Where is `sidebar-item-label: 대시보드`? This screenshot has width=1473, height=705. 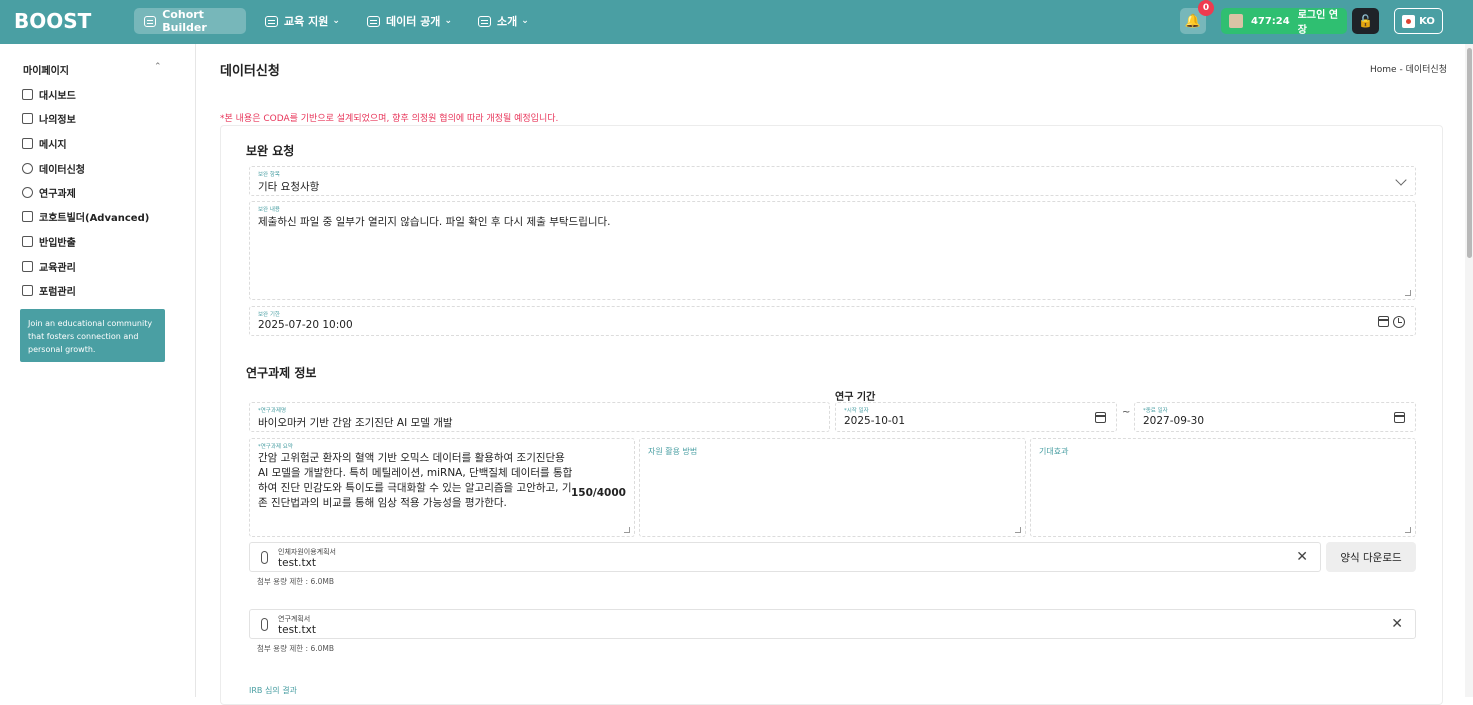 sidebar-item-label: 대시보드 is located at coordinates (57, 96).